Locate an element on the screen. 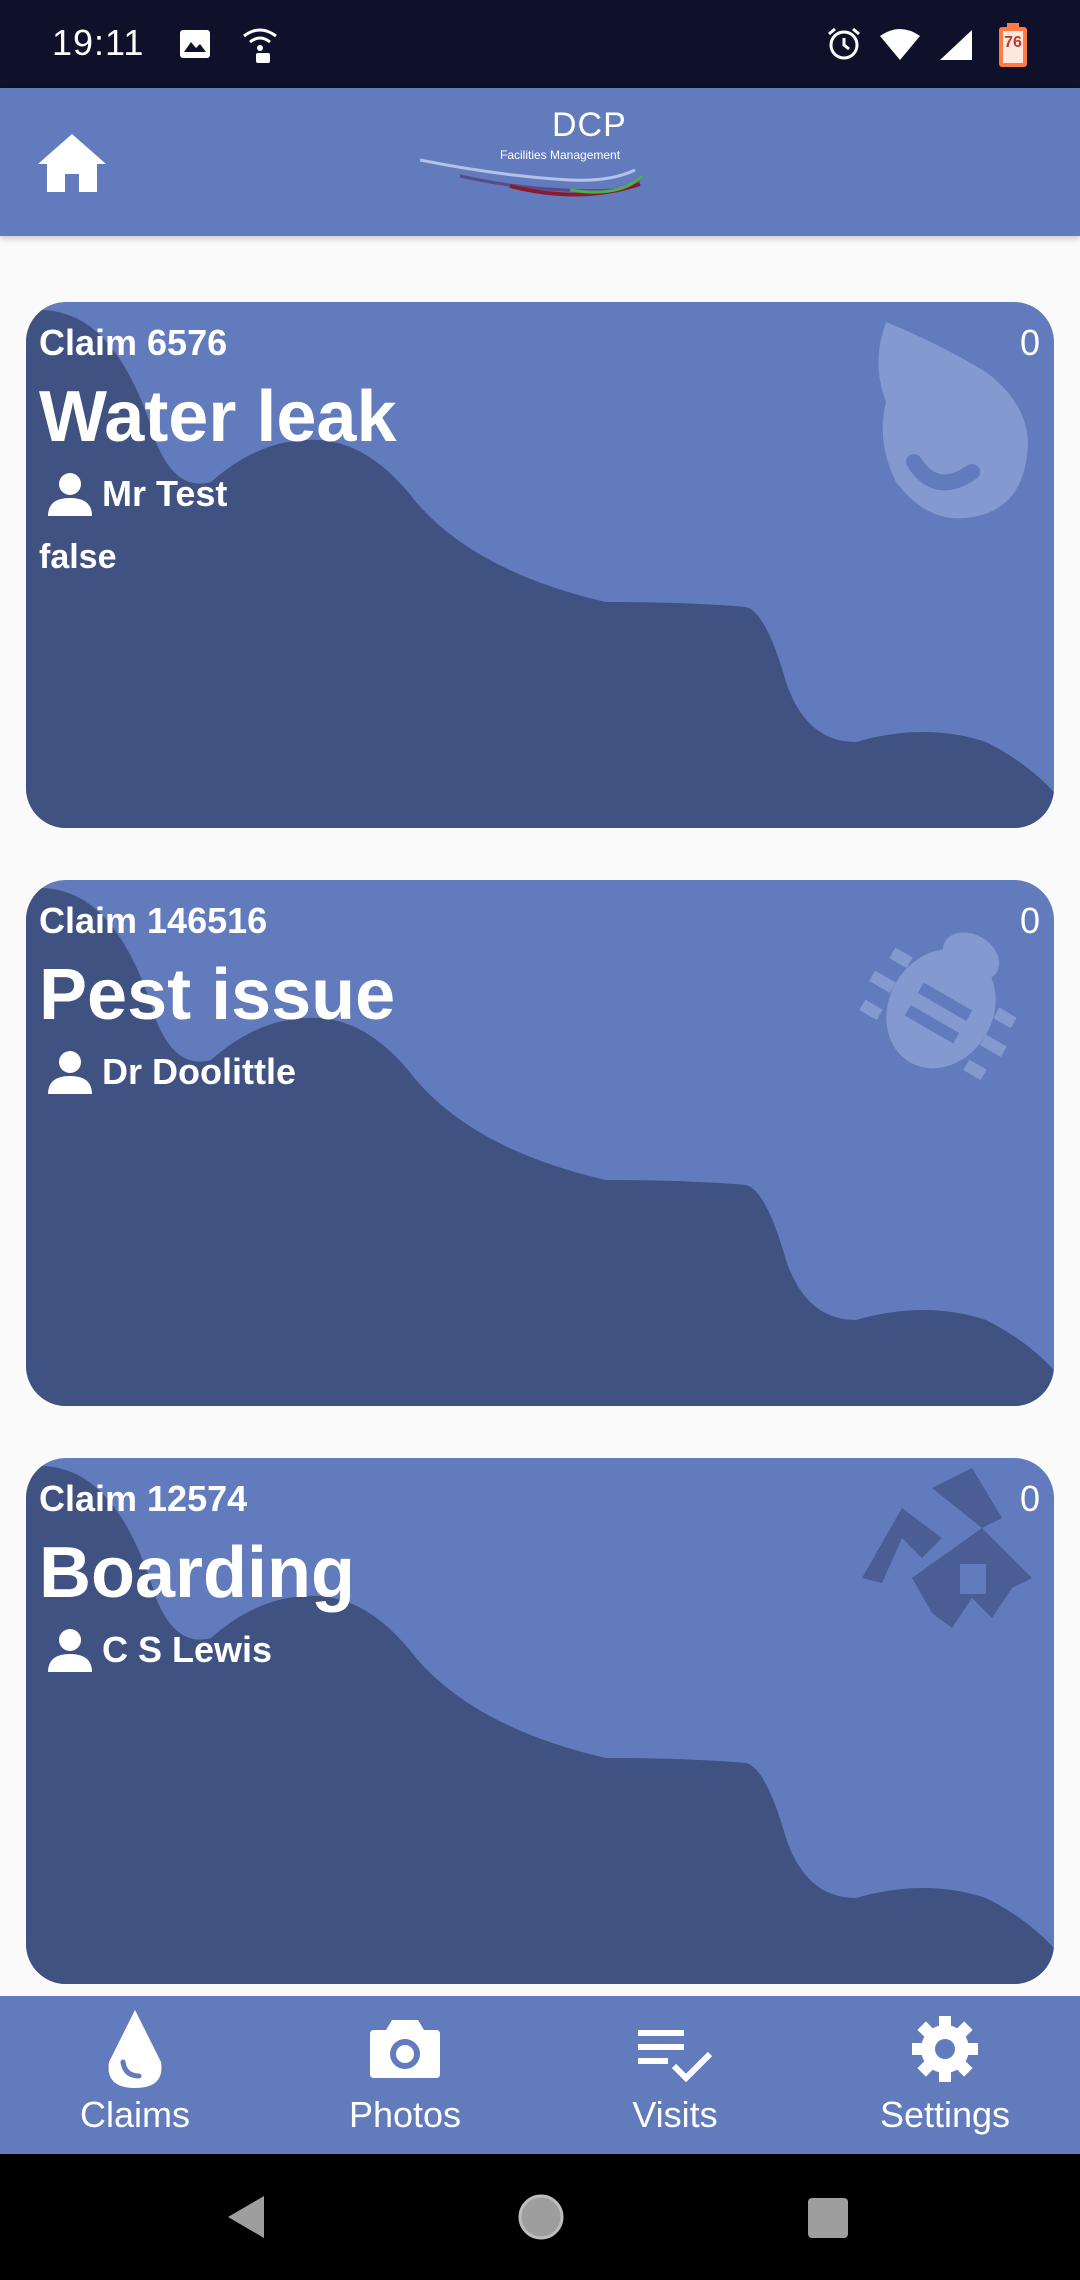 This screenshot has width=1080, height=2280. company-logo: DCP Facilities Management is located at coordinates (535, 161).